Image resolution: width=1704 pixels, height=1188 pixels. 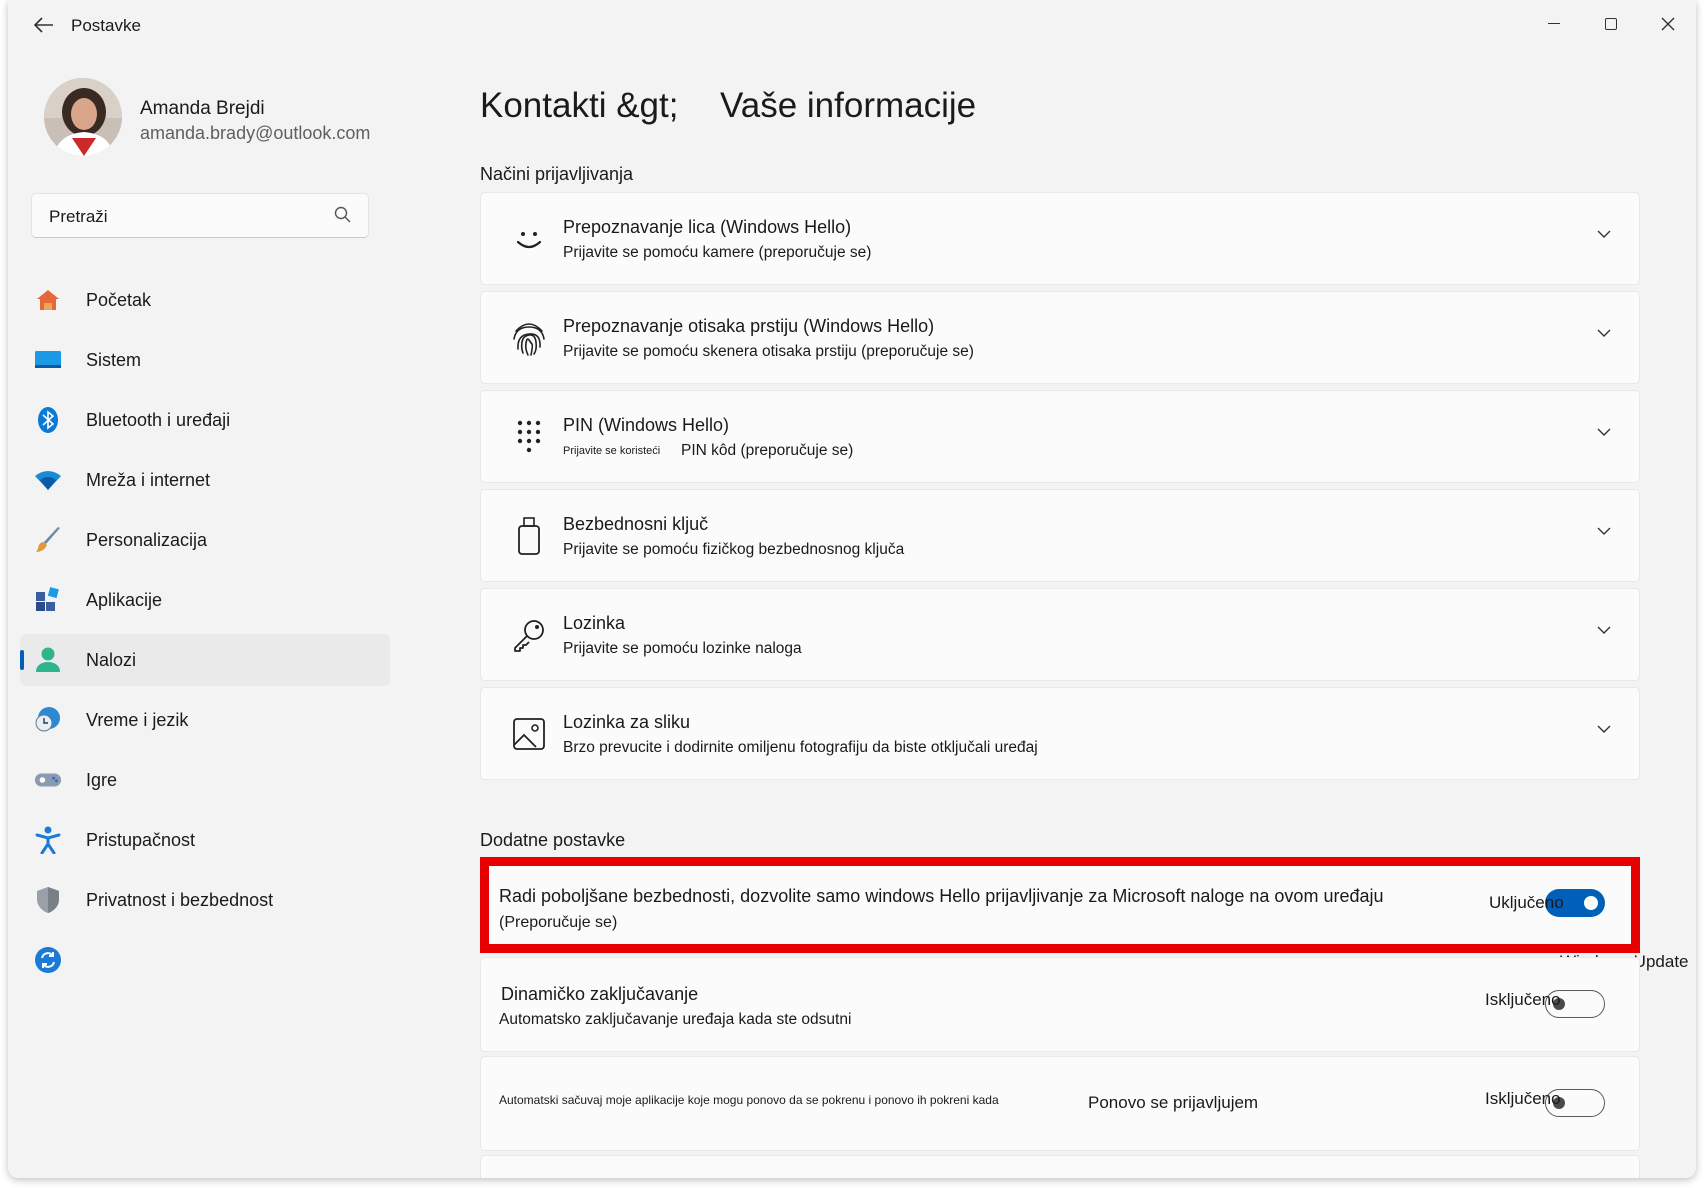 I want to click on profile-name: Amanda Brejdi, so click(x=202, y=108).